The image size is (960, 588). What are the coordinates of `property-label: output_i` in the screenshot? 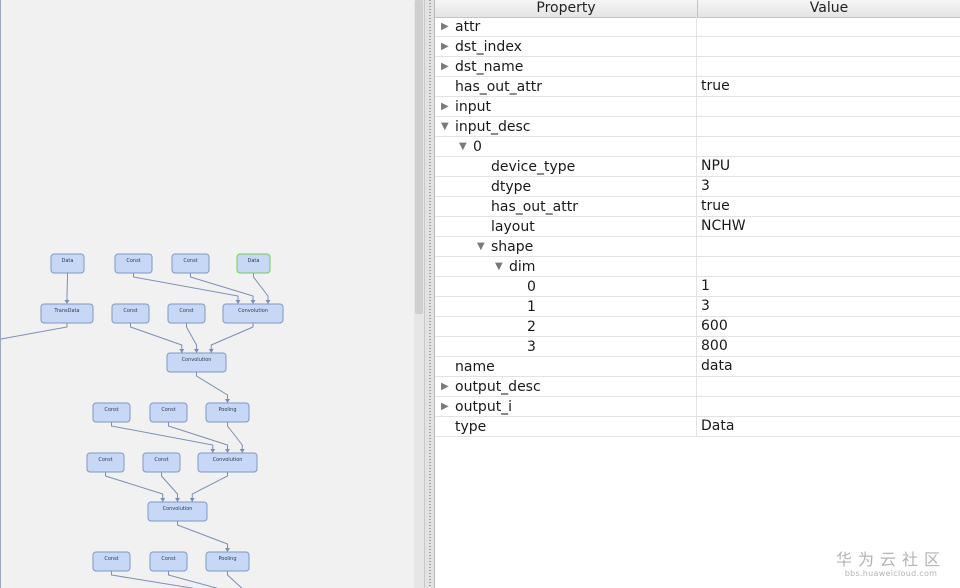 It's located at (484, 407).